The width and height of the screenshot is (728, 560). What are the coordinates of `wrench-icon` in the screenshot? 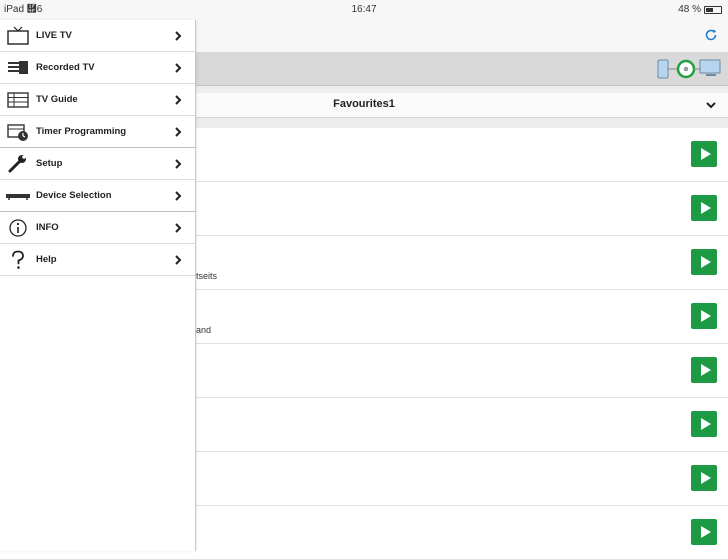 It's located at (18, 164).